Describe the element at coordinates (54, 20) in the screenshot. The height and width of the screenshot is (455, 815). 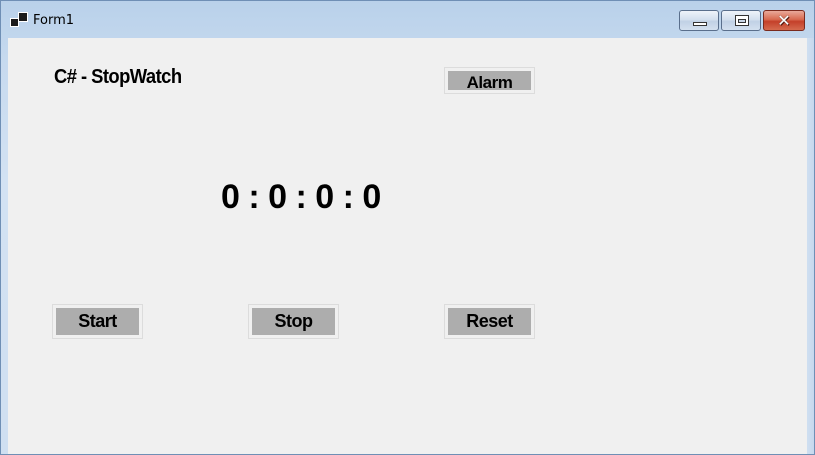
I see `window-title: Form1` at that location.